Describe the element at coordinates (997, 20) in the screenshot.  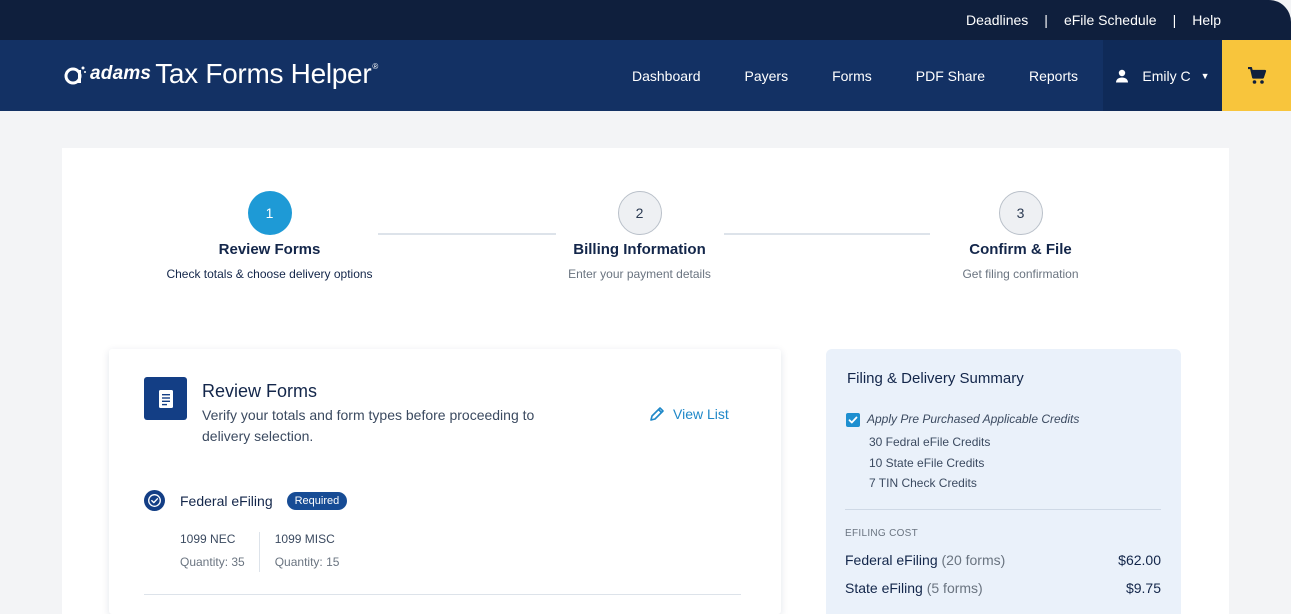
I see `deadlines-link: Deadlines` at that location.